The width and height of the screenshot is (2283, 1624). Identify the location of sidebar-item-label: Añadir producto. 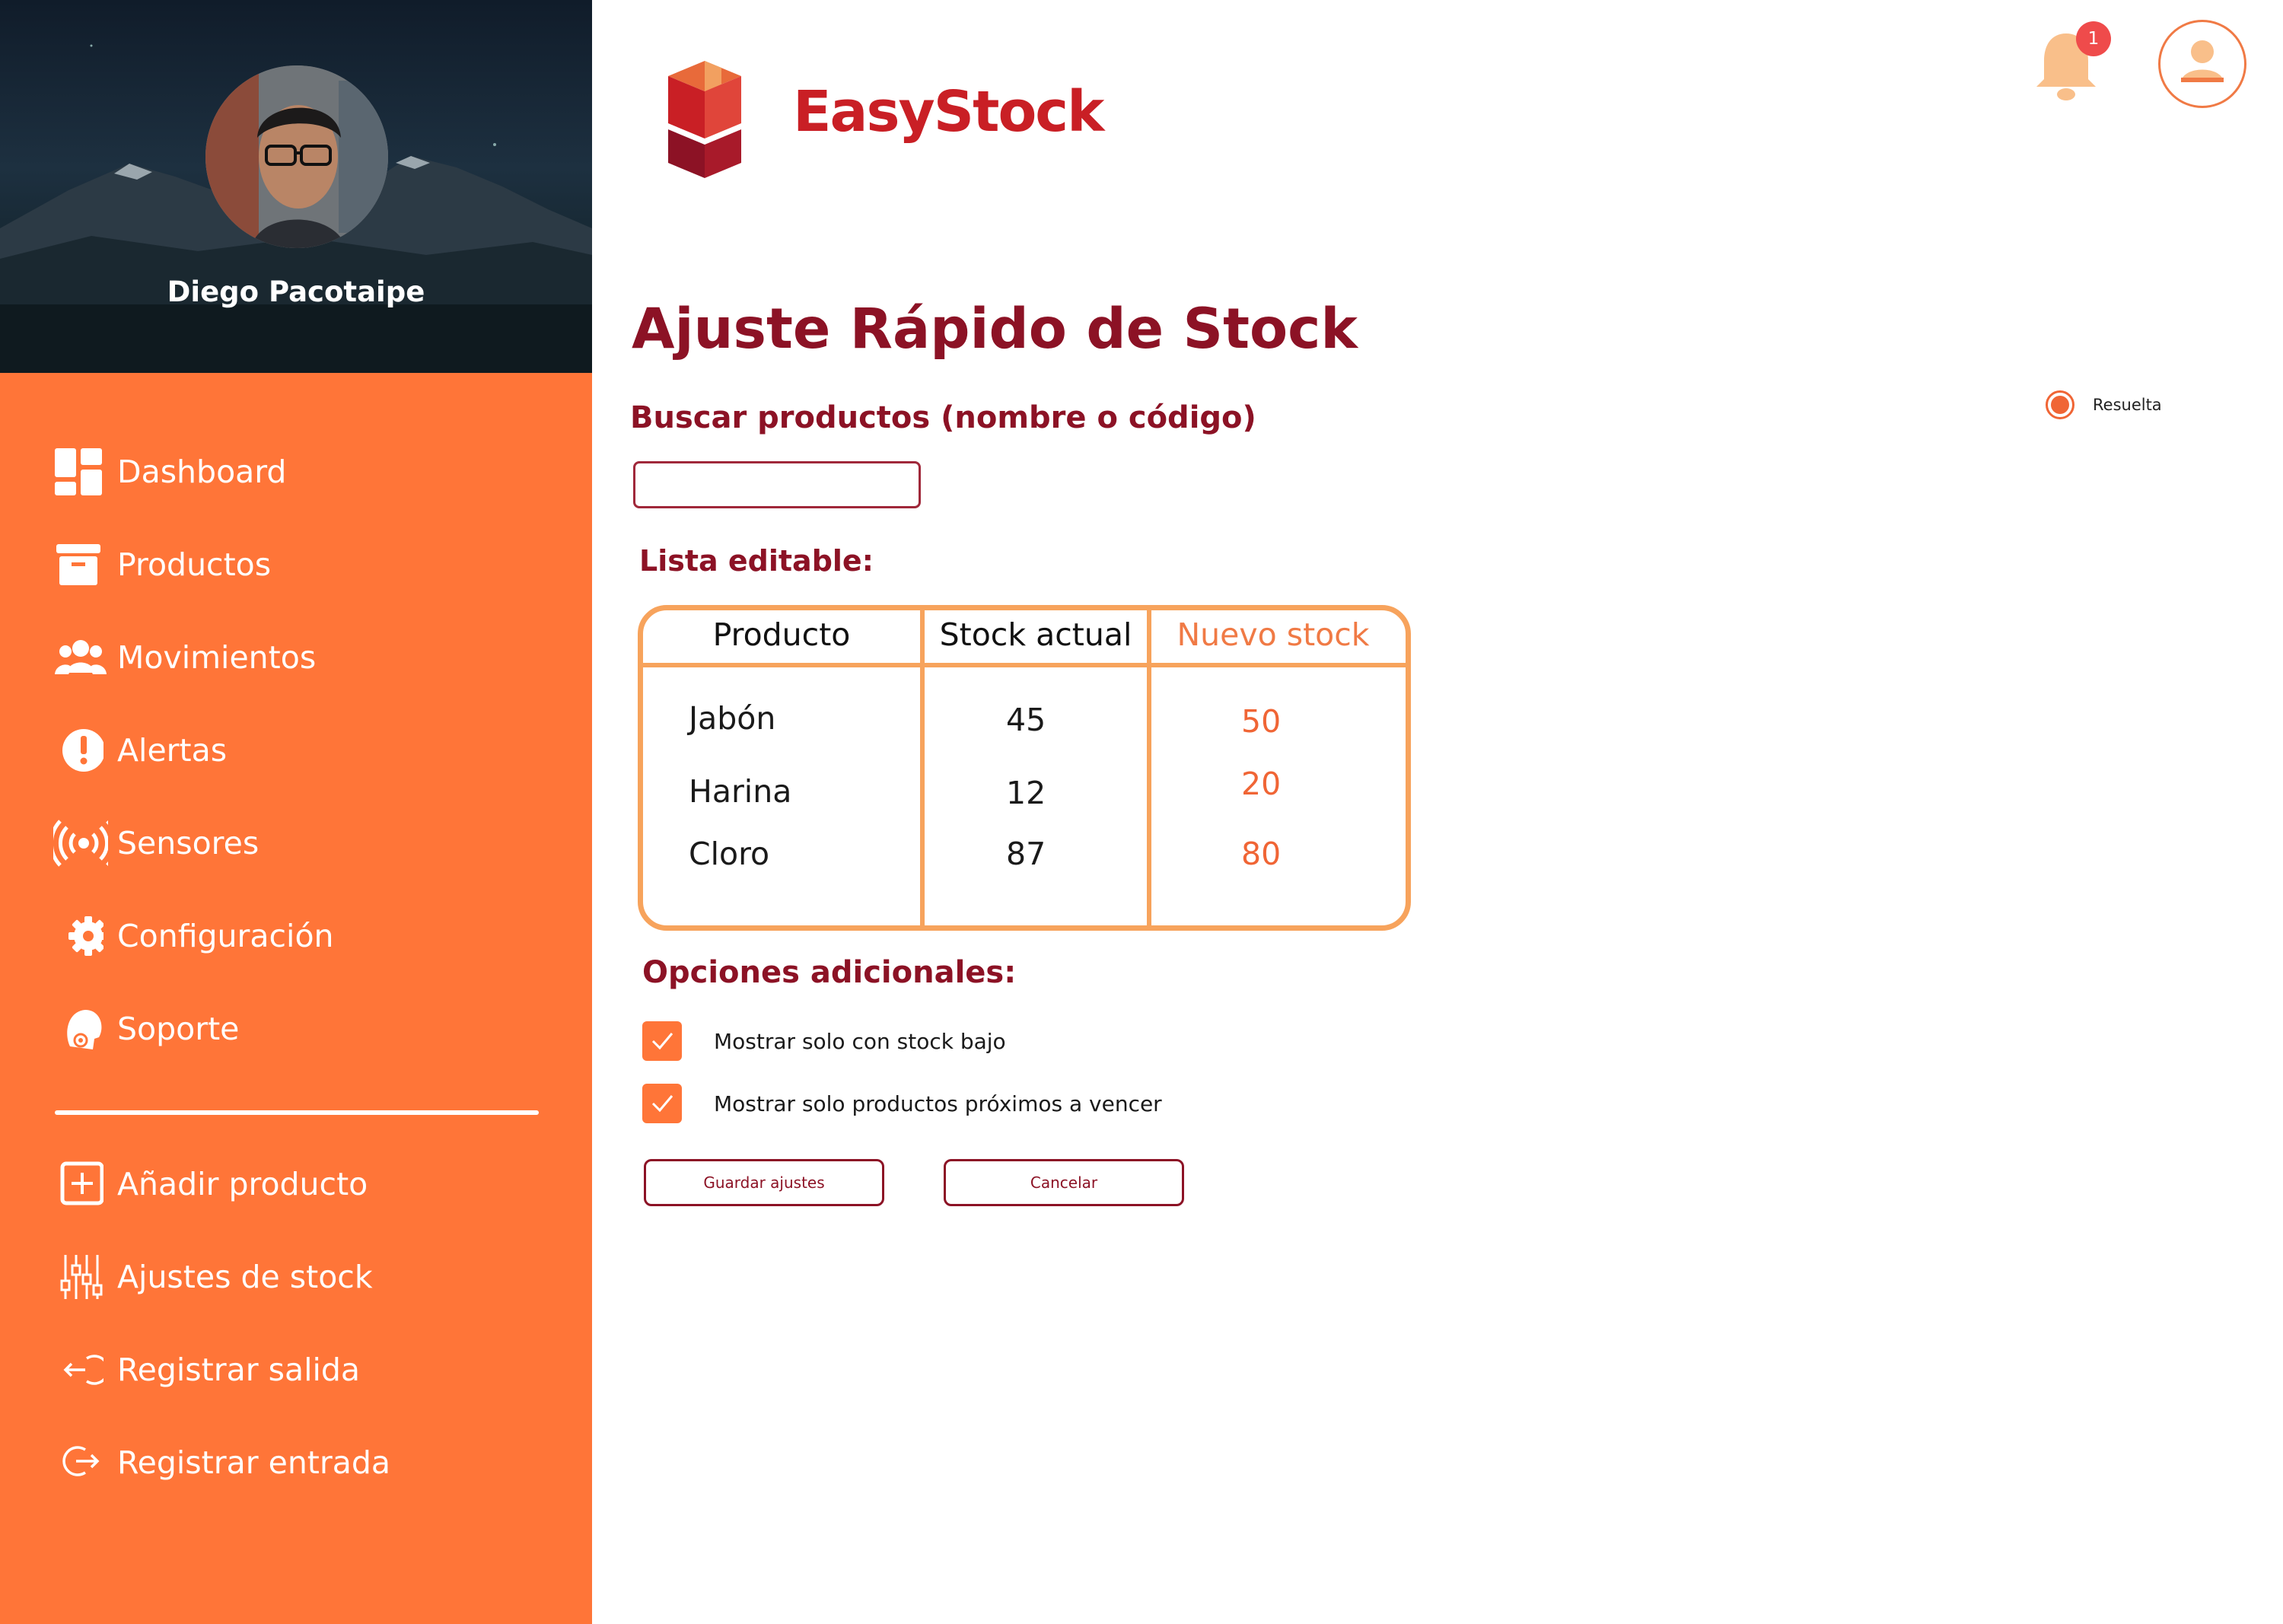
(243, 1184).